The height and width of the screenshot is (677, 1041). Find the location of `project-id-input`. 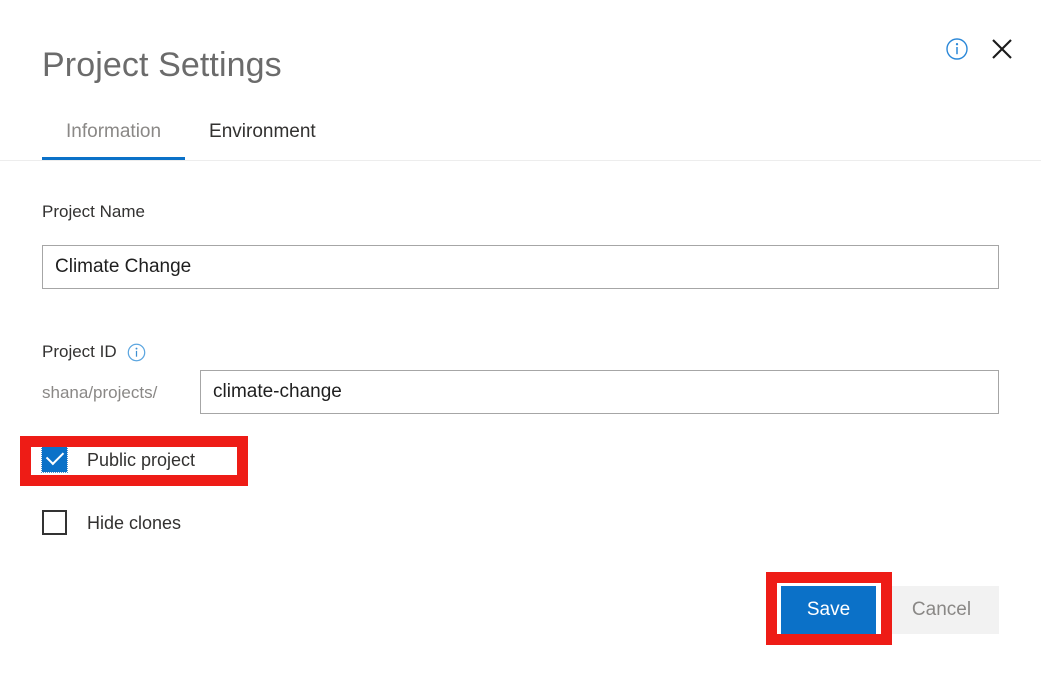

project-id-input is located at coordinates (599, 392).